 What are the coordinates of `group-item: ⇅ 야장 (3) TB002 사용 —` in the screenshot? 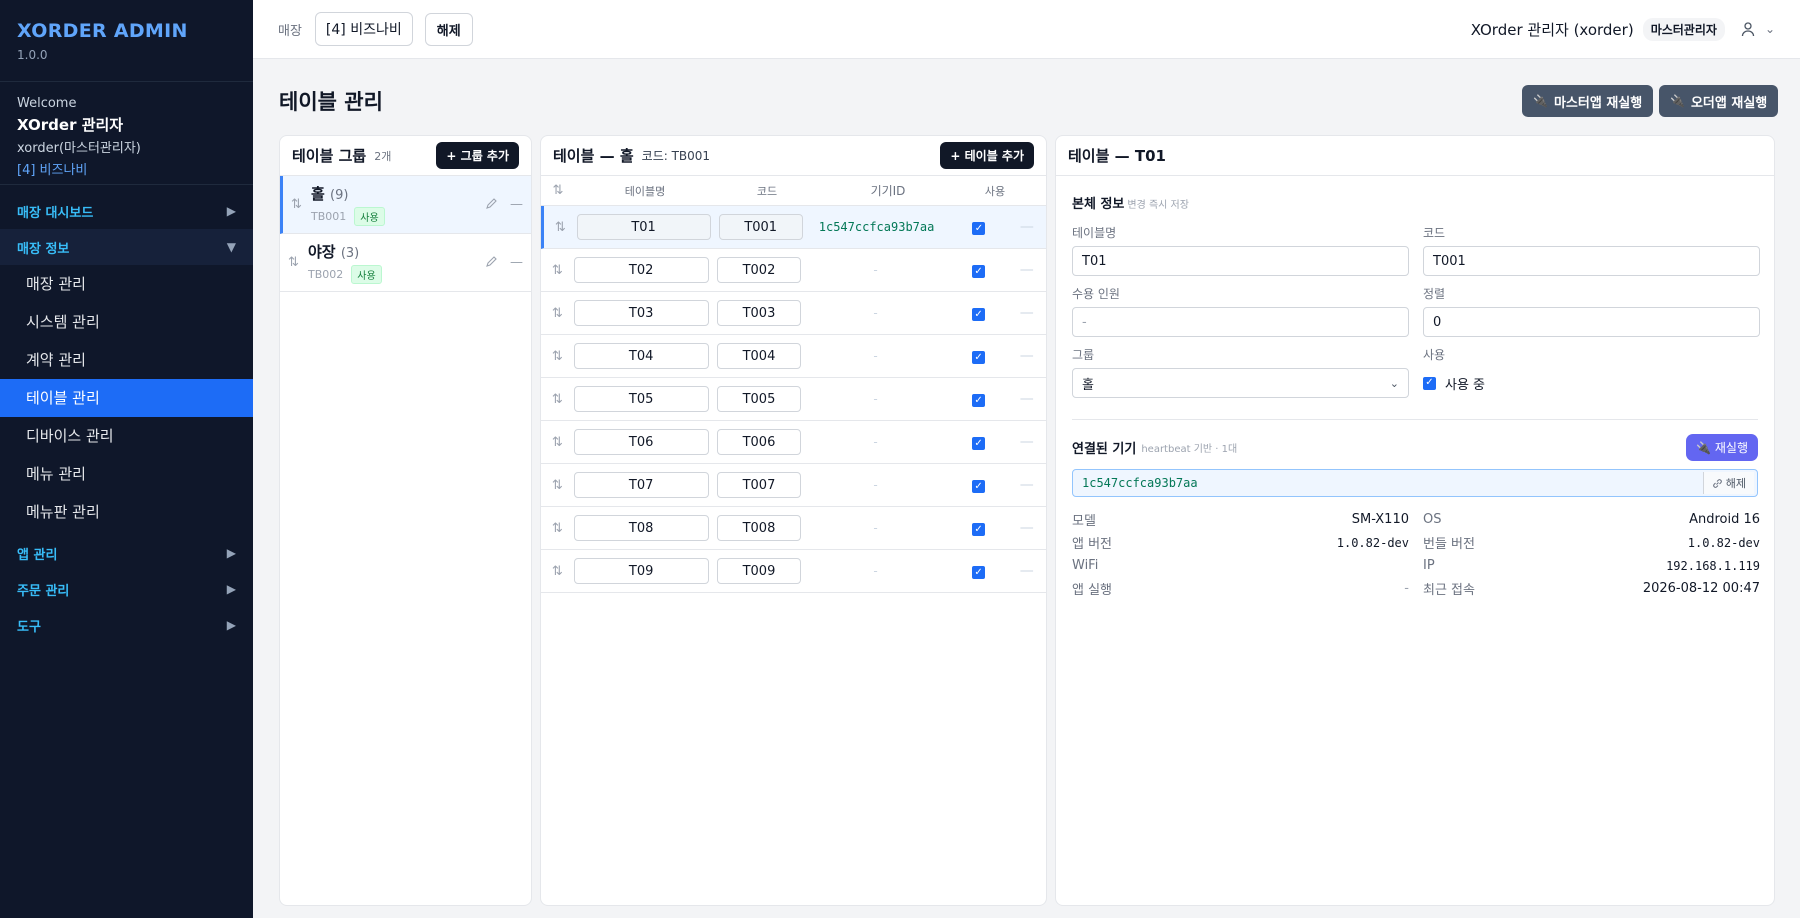 It's located at (405, 263).